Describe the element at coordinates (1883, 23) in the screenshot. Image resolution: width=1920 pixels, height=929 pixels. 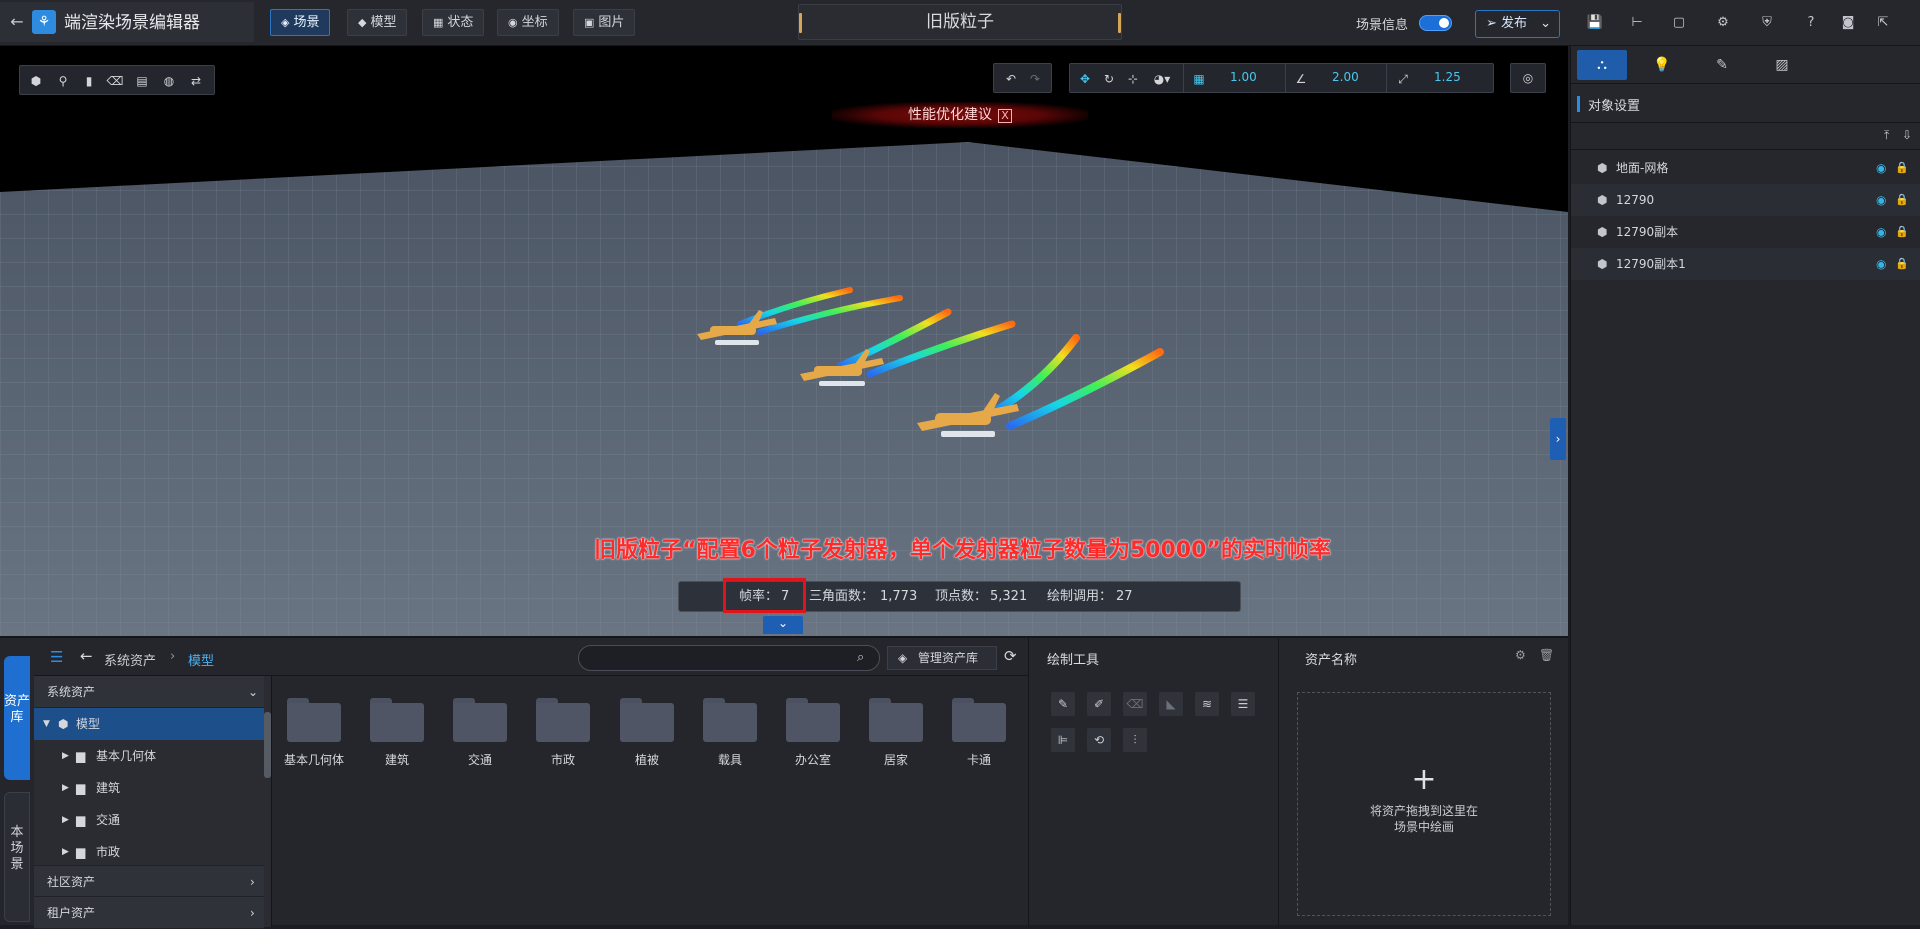
I see `pin-toolbar-icon: ⇱` at that location.